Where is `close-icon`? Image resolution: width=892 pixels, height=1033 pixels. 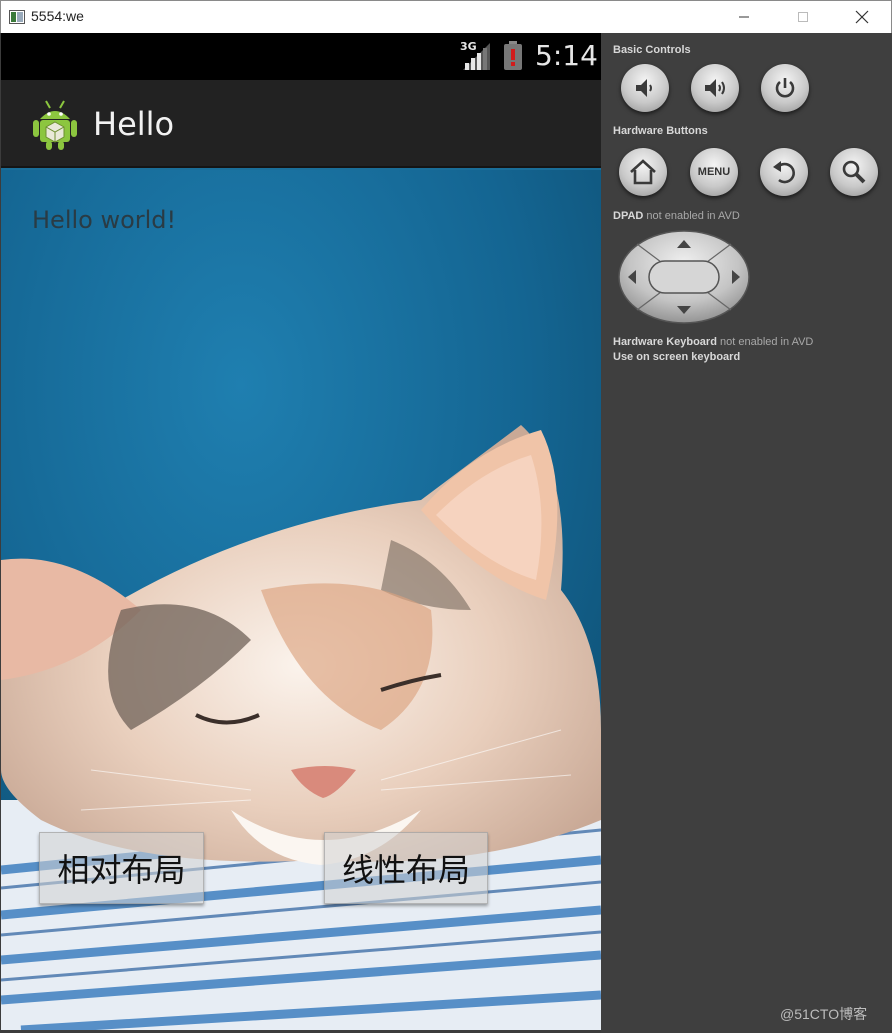
close-icon is located at coordinates (862, 17).